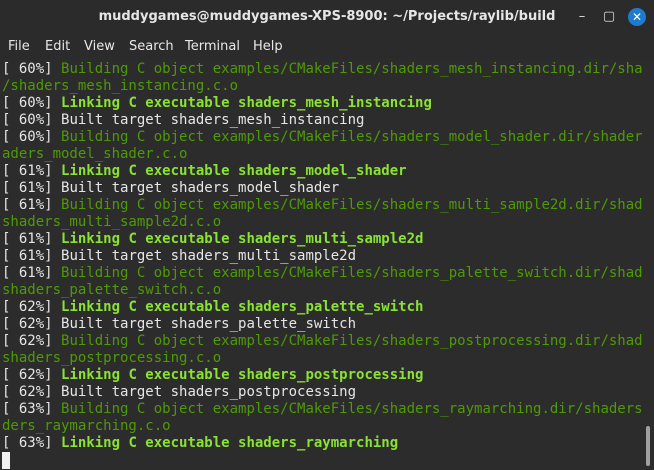 Image resolution: width=654 pixels, height=470 pixels. What do you see at coordinates (609, 17) in the screenshot?
I see `maximize-icon: ▢` at bounding box center [609, 17].